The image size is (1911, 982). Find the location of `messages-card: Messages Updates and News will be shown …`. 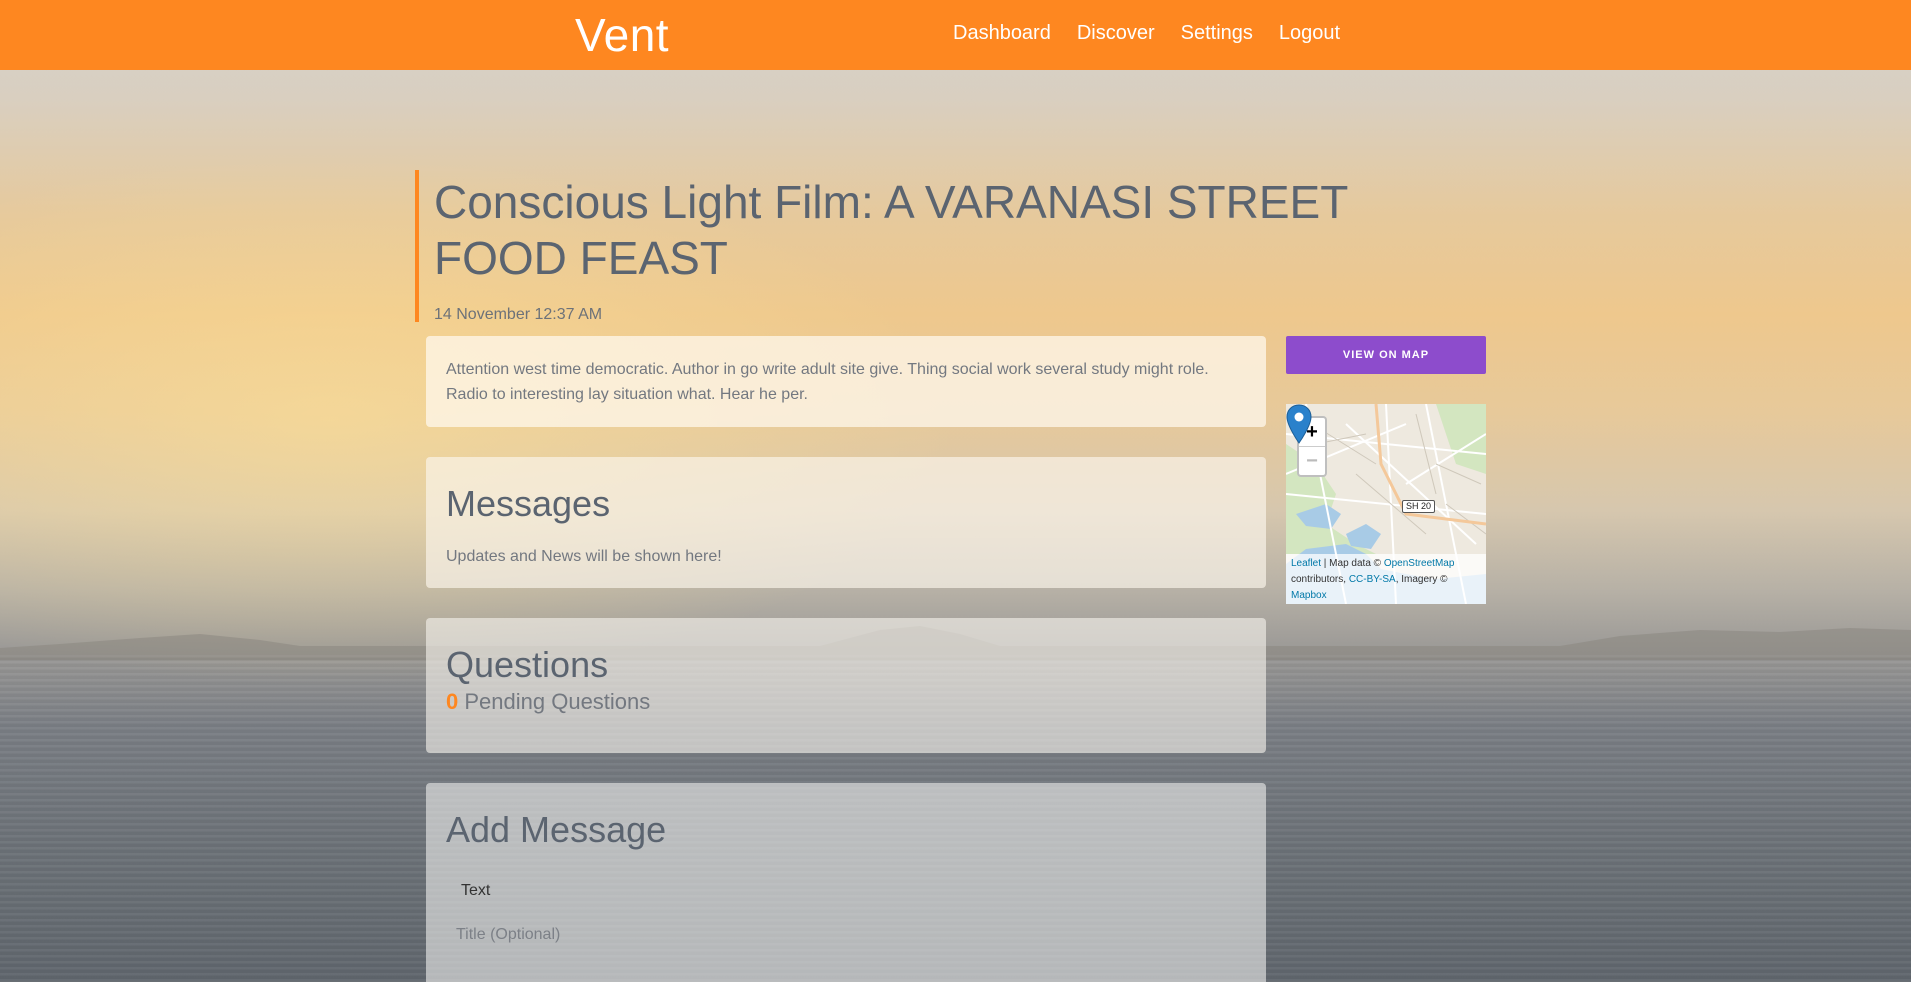

messages-card: Messages Updates and News will be shown … is located at coordinates (846, 522).